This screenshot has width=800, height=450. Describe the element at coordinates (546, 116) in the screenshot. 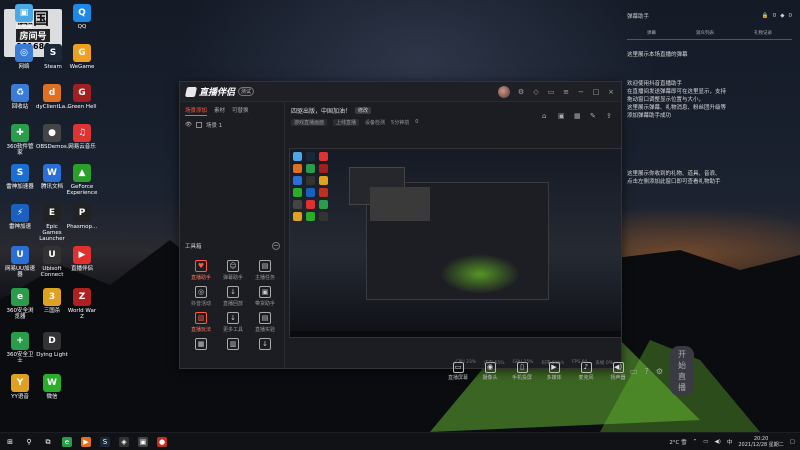

I see `camera-icon: ⌂` at that location.